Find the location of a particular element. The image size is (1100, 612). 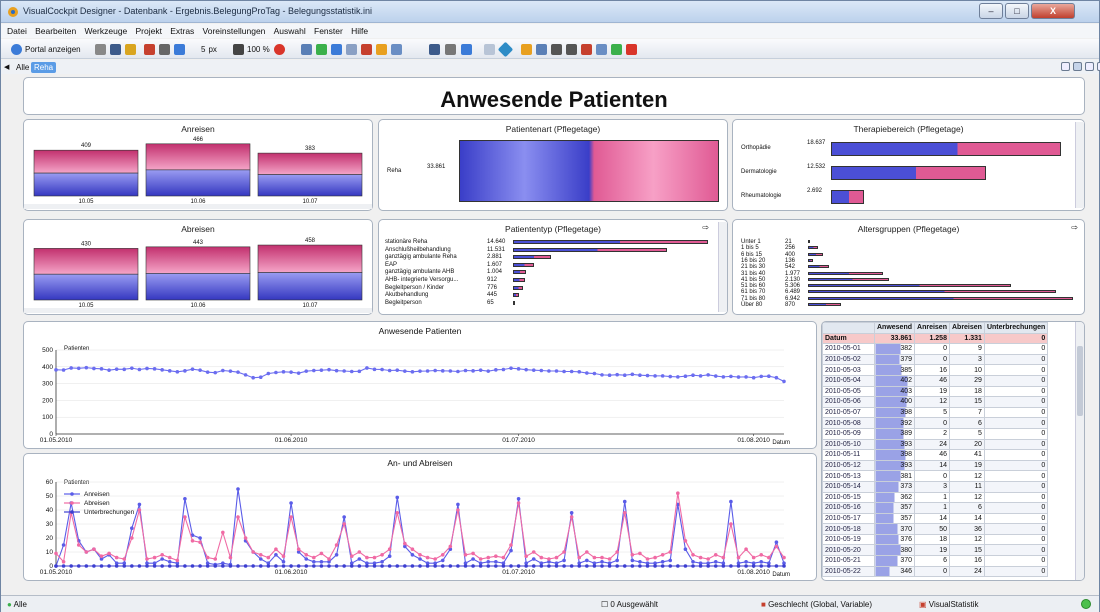

scatter-icon is located at coordinates (381, 49).